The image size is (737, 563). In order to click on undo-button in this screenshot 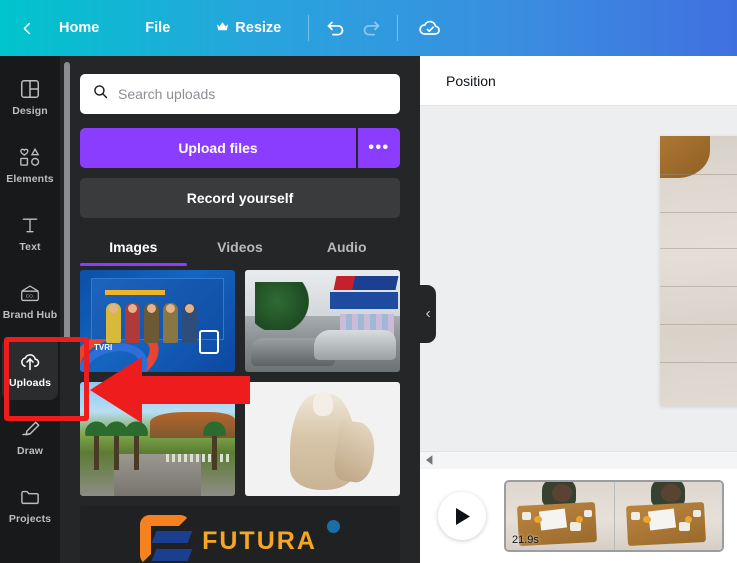, I will do `click(335, 28)`.